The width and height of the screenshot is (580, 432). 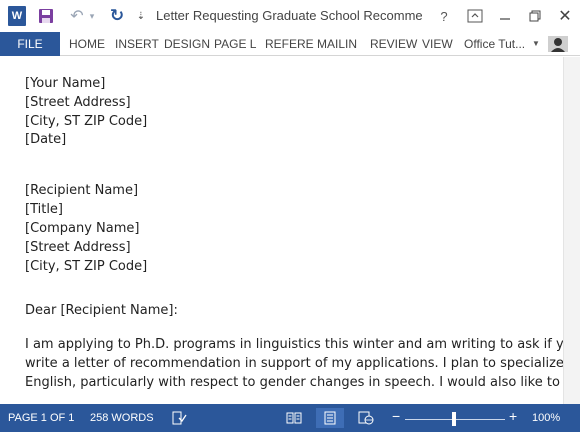 I want to click on customize-toolbar-icon: ⇣, so click(x=141, y=16).